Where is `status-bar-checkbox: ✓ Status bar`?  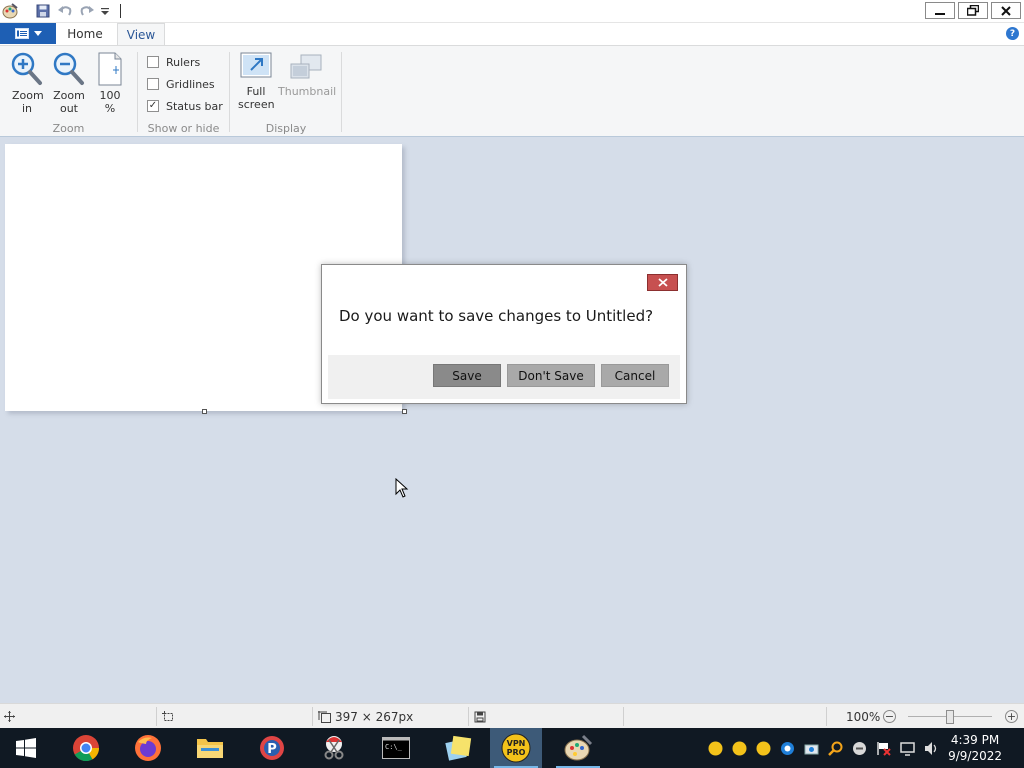 status-bar-checkbox: ✓ Status bar is located at coordinates (185, 106).